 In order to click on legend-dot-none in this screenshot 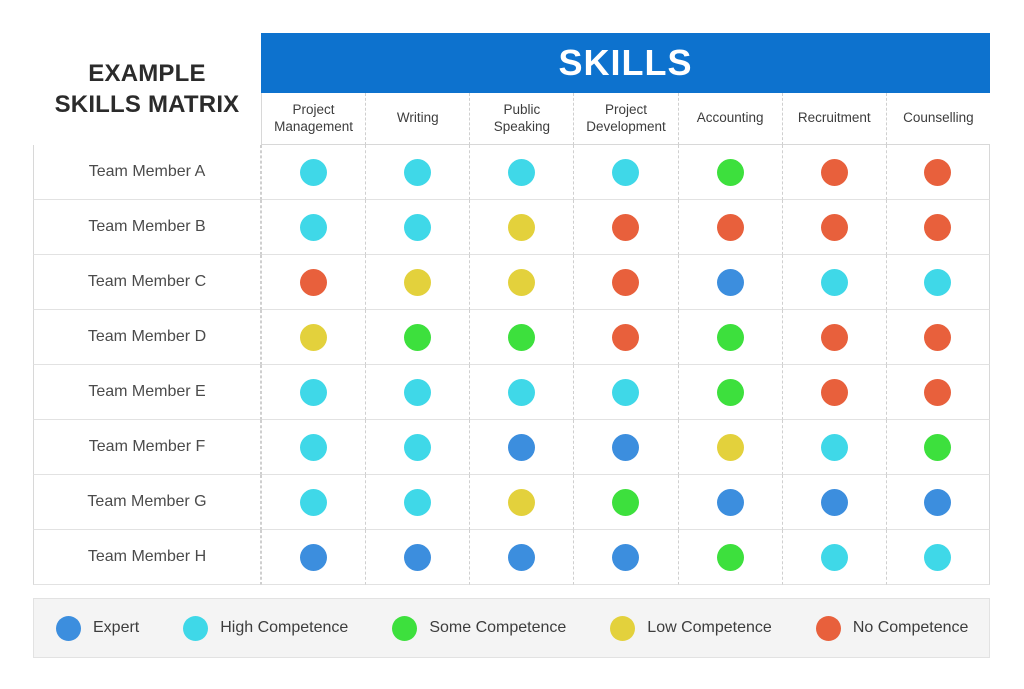, I will do `click(828, 628)`.